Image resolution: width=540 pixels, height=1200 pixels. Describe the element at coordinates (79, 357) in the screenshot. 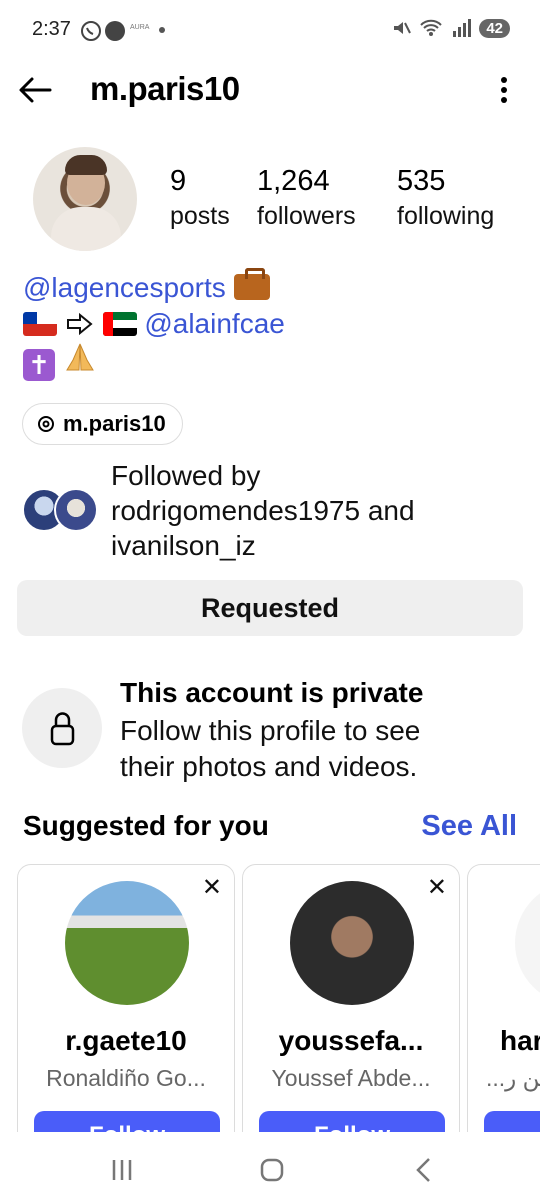

I see `praying-hands-emoji-icon` at that location.